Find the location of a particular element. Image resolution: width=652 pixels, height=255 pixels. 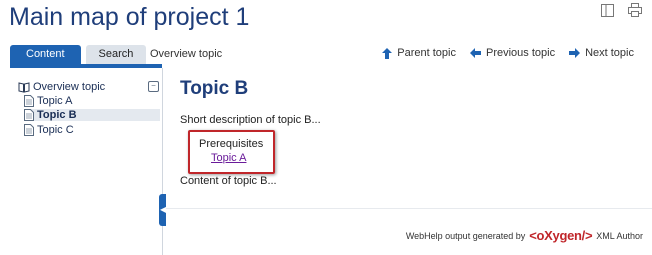

page-title: Main map of project 1 is located at coordinates (129, 17).